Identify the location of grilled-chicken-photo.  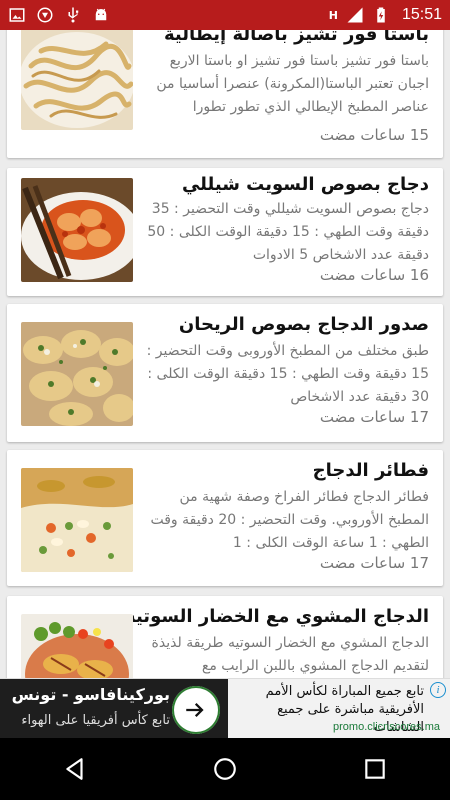
(77, 646).